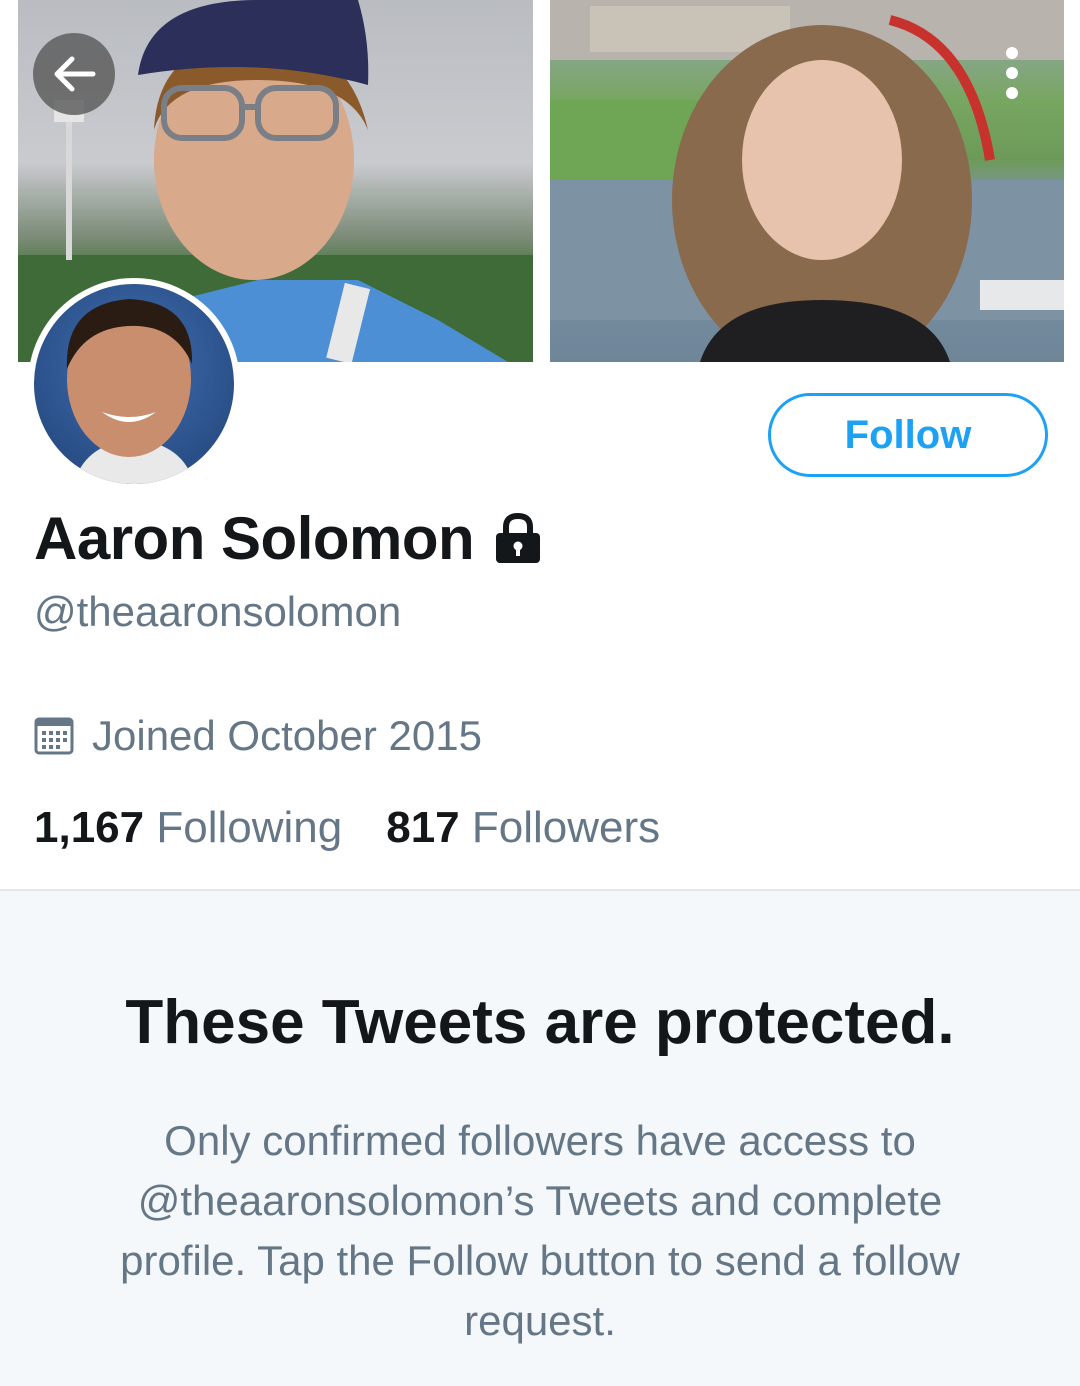 The image size is (1080, 1386). What do you see at coordinates (807, 181) in the screenshot?
I see `banner-photo-right` at bounding box center [807, 181].